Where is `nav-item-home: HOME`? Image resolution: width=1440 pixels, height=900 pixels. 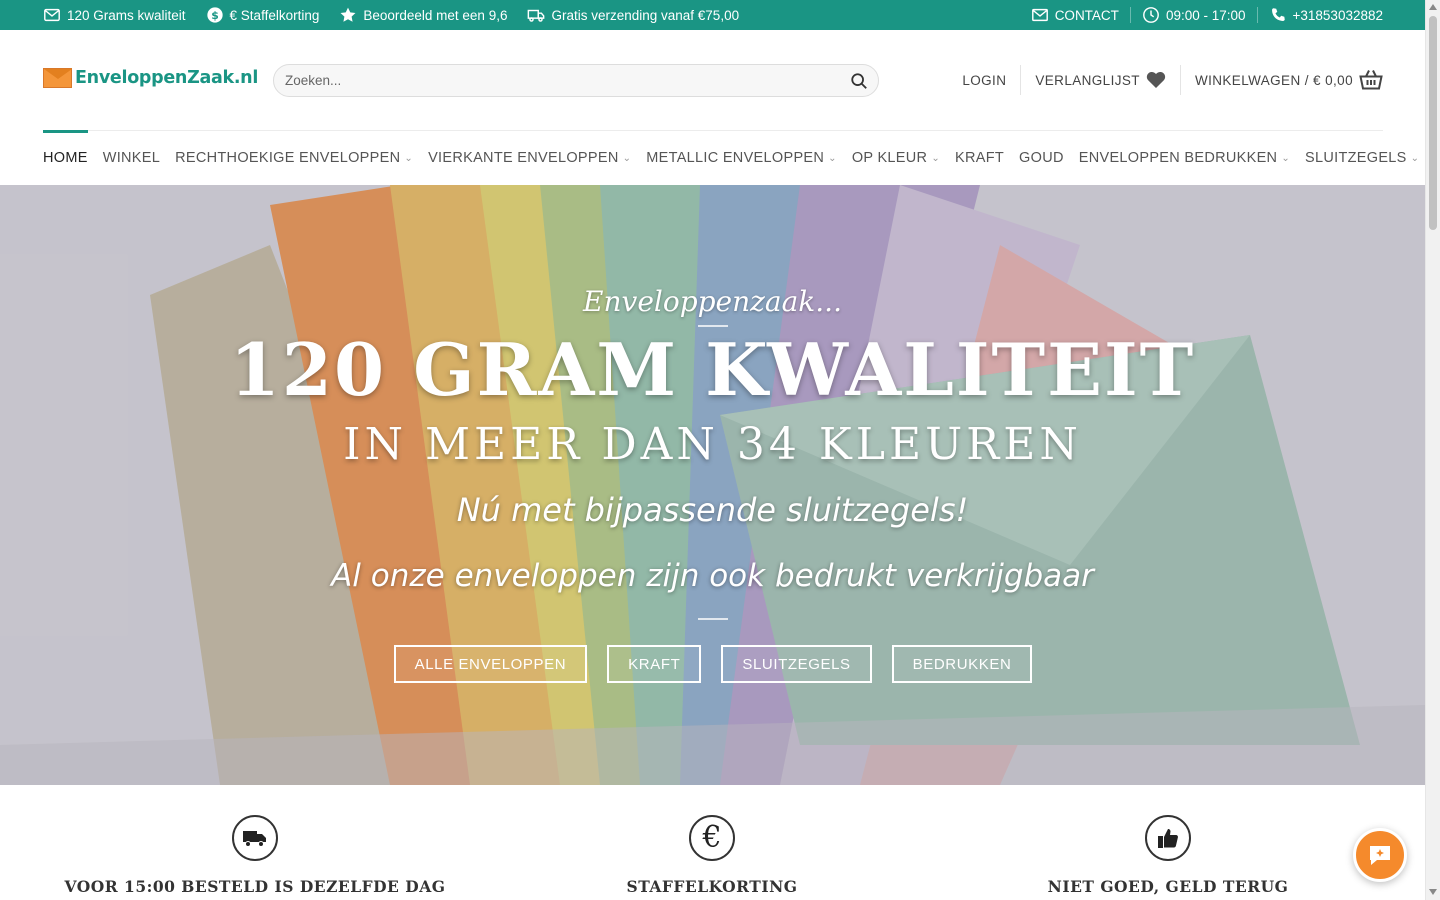 nav-item-home: HOME is located at coordinates (65, 157).